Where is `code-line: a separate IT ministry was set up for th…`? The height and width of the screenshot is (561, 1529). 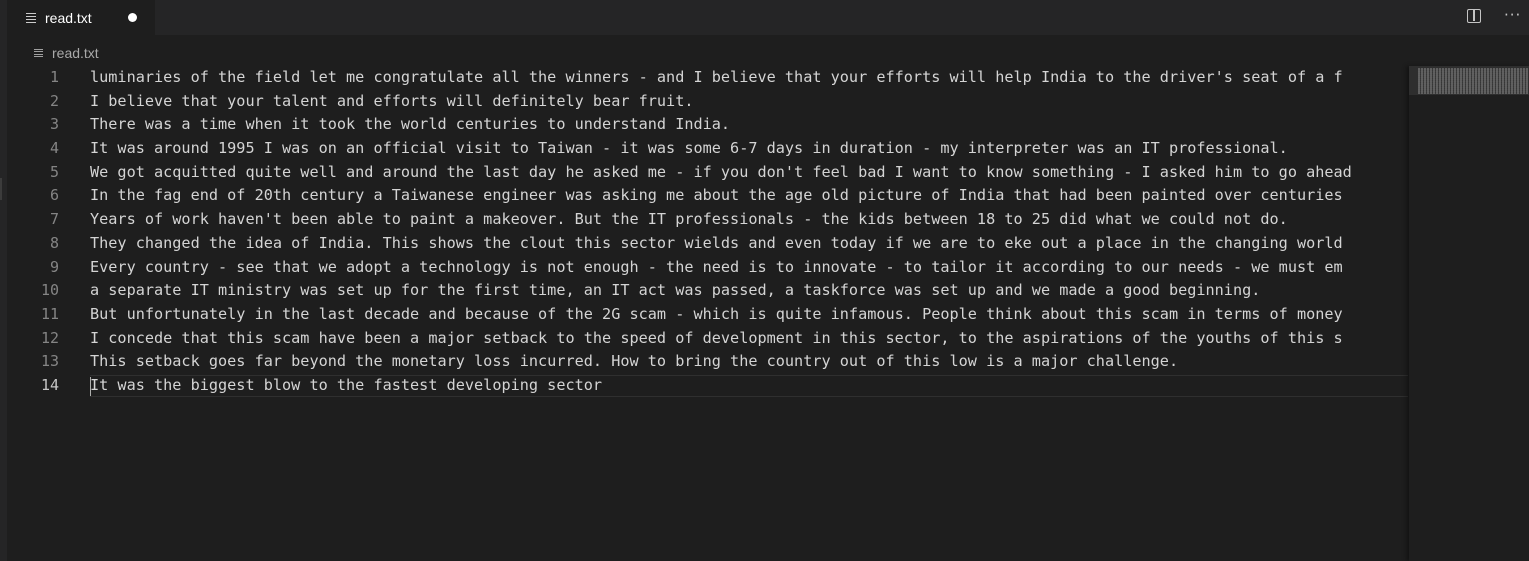 code-line: a separate IT ministry was set up for th… is located at coordinates (749, 291).